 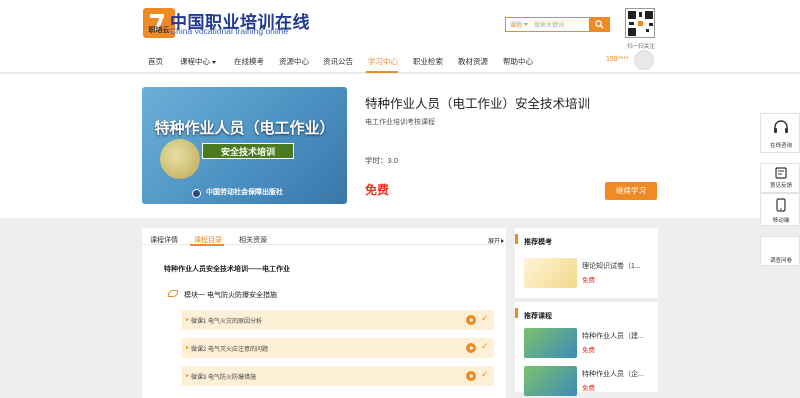 I want to click on nav-item-news: 资讯公告, so click(x=338, y=61).